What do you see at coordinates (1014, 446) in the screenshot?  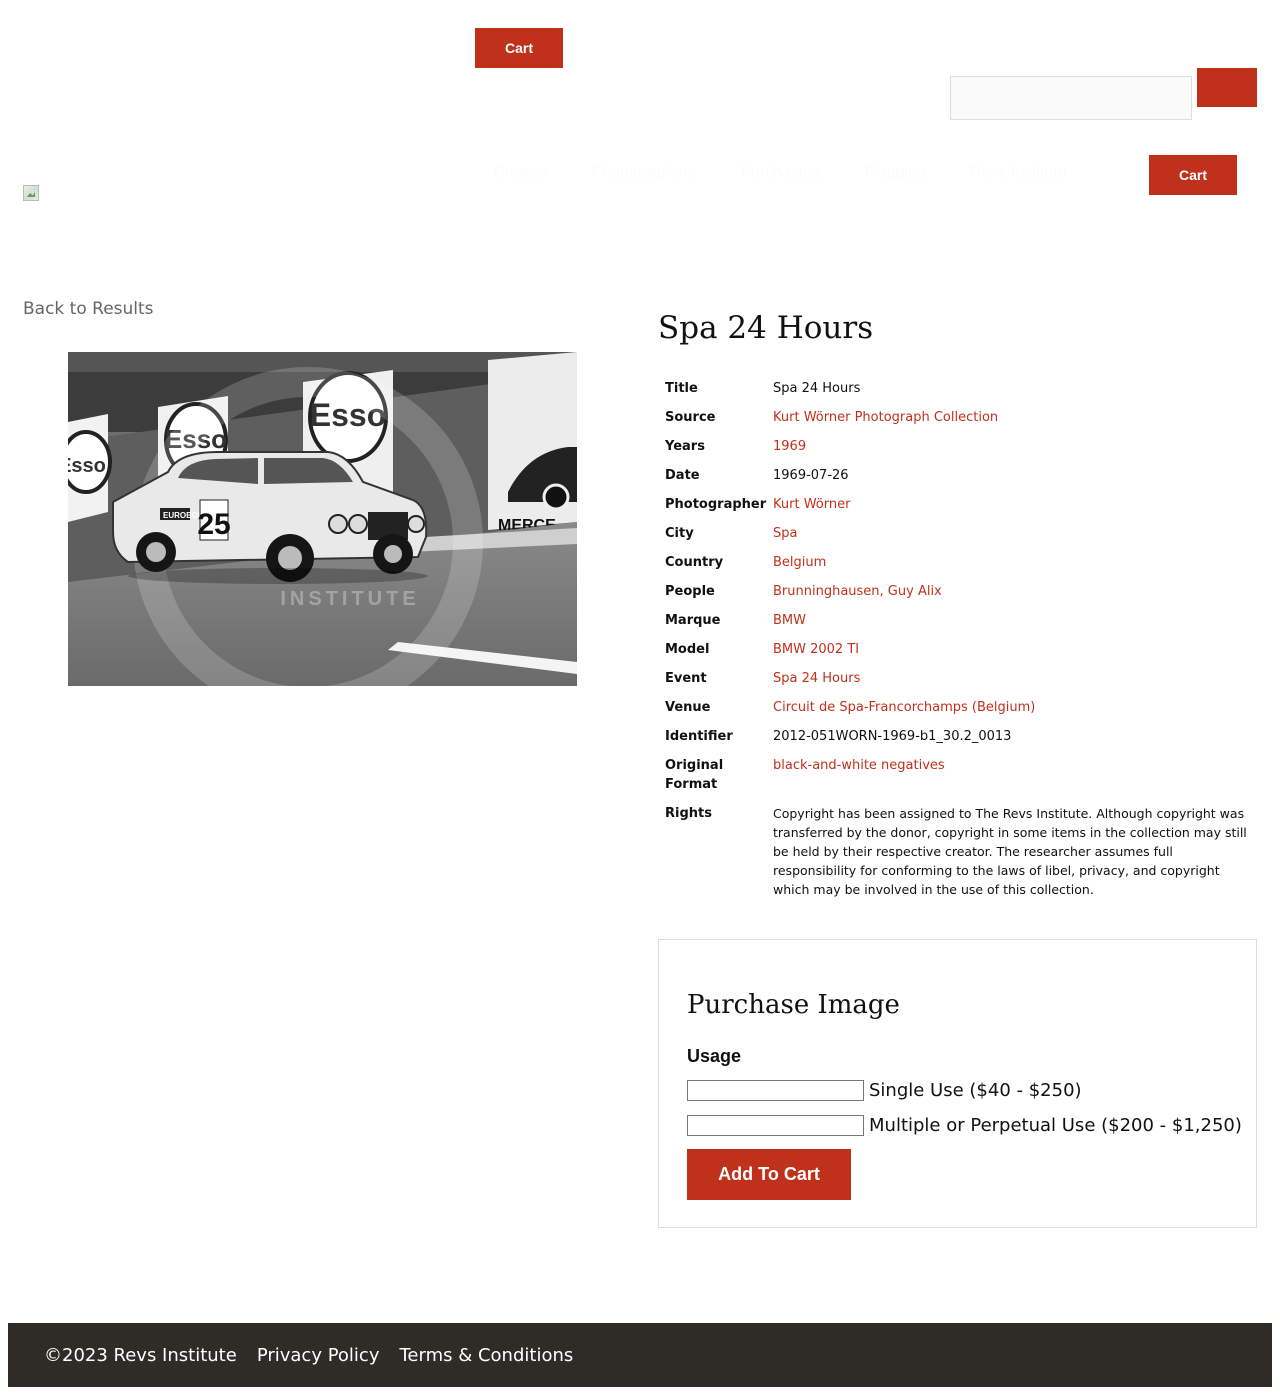 I see `meta-value-link: 1969` at bounding box center [1014, 446].